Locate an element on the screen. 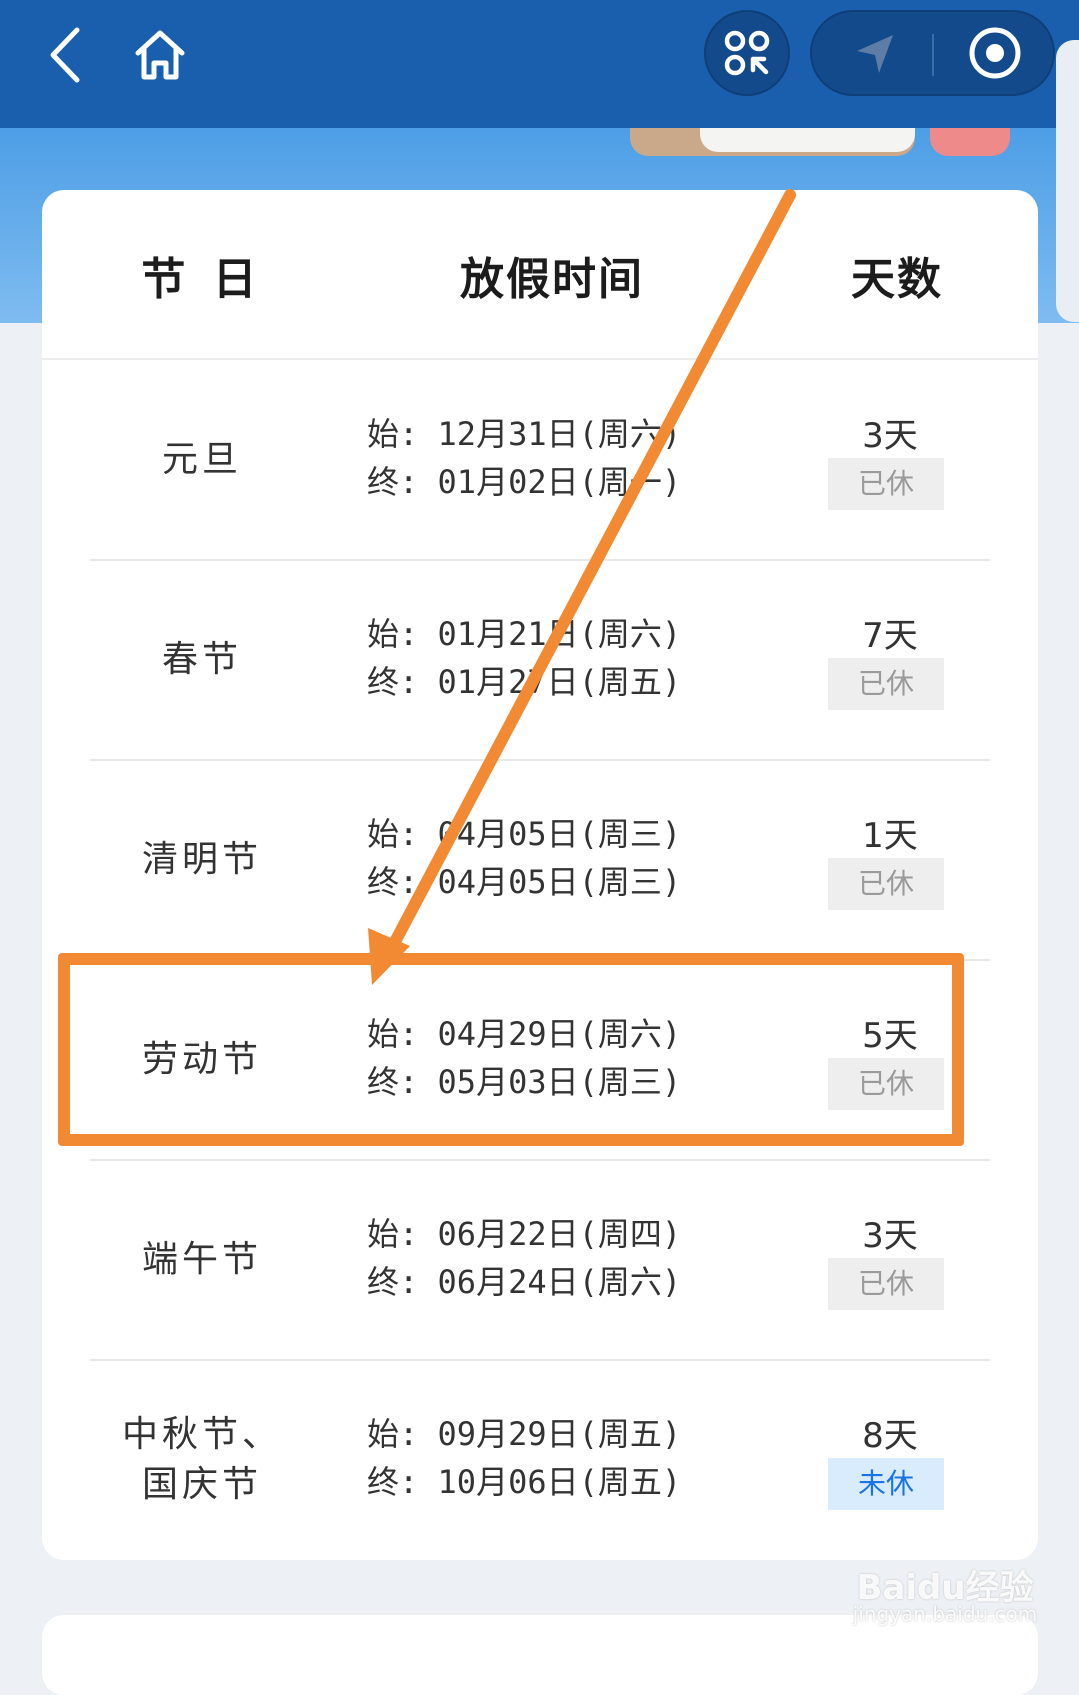 The image size is (1079, 1695). next-card is located at coordinates (540, 1655).